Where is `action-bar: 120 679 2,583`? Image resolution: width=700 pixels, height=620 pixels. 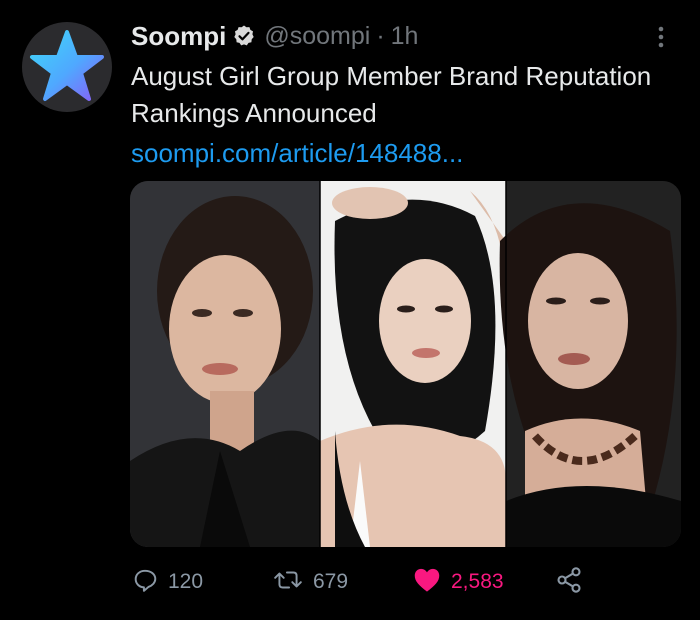 action-bar: 120 679 2,583 is located at coordinates (350, 582).